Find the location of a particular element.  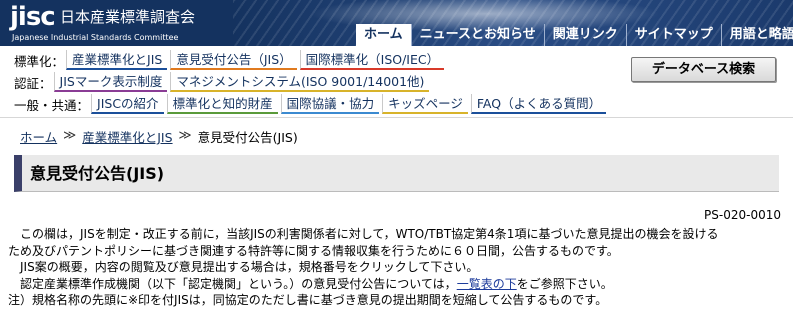

list-below-link: 一覧表の下 is located at coordinates (487, 284).